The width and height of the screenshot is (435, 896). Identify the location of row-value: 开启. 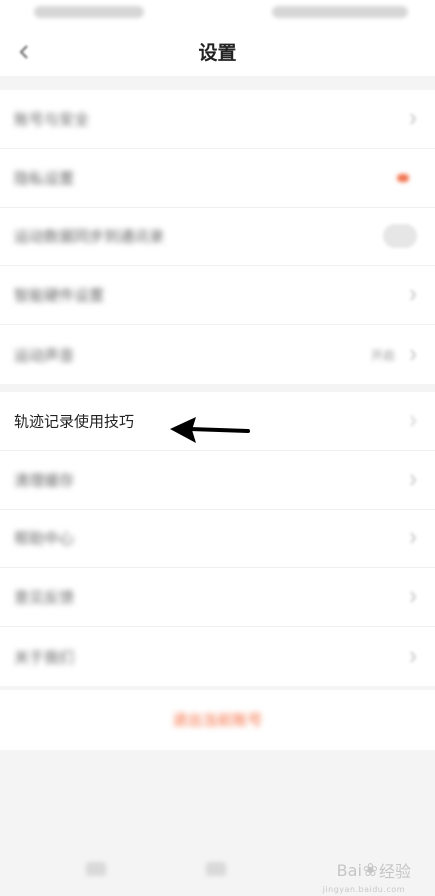
(382, 355).